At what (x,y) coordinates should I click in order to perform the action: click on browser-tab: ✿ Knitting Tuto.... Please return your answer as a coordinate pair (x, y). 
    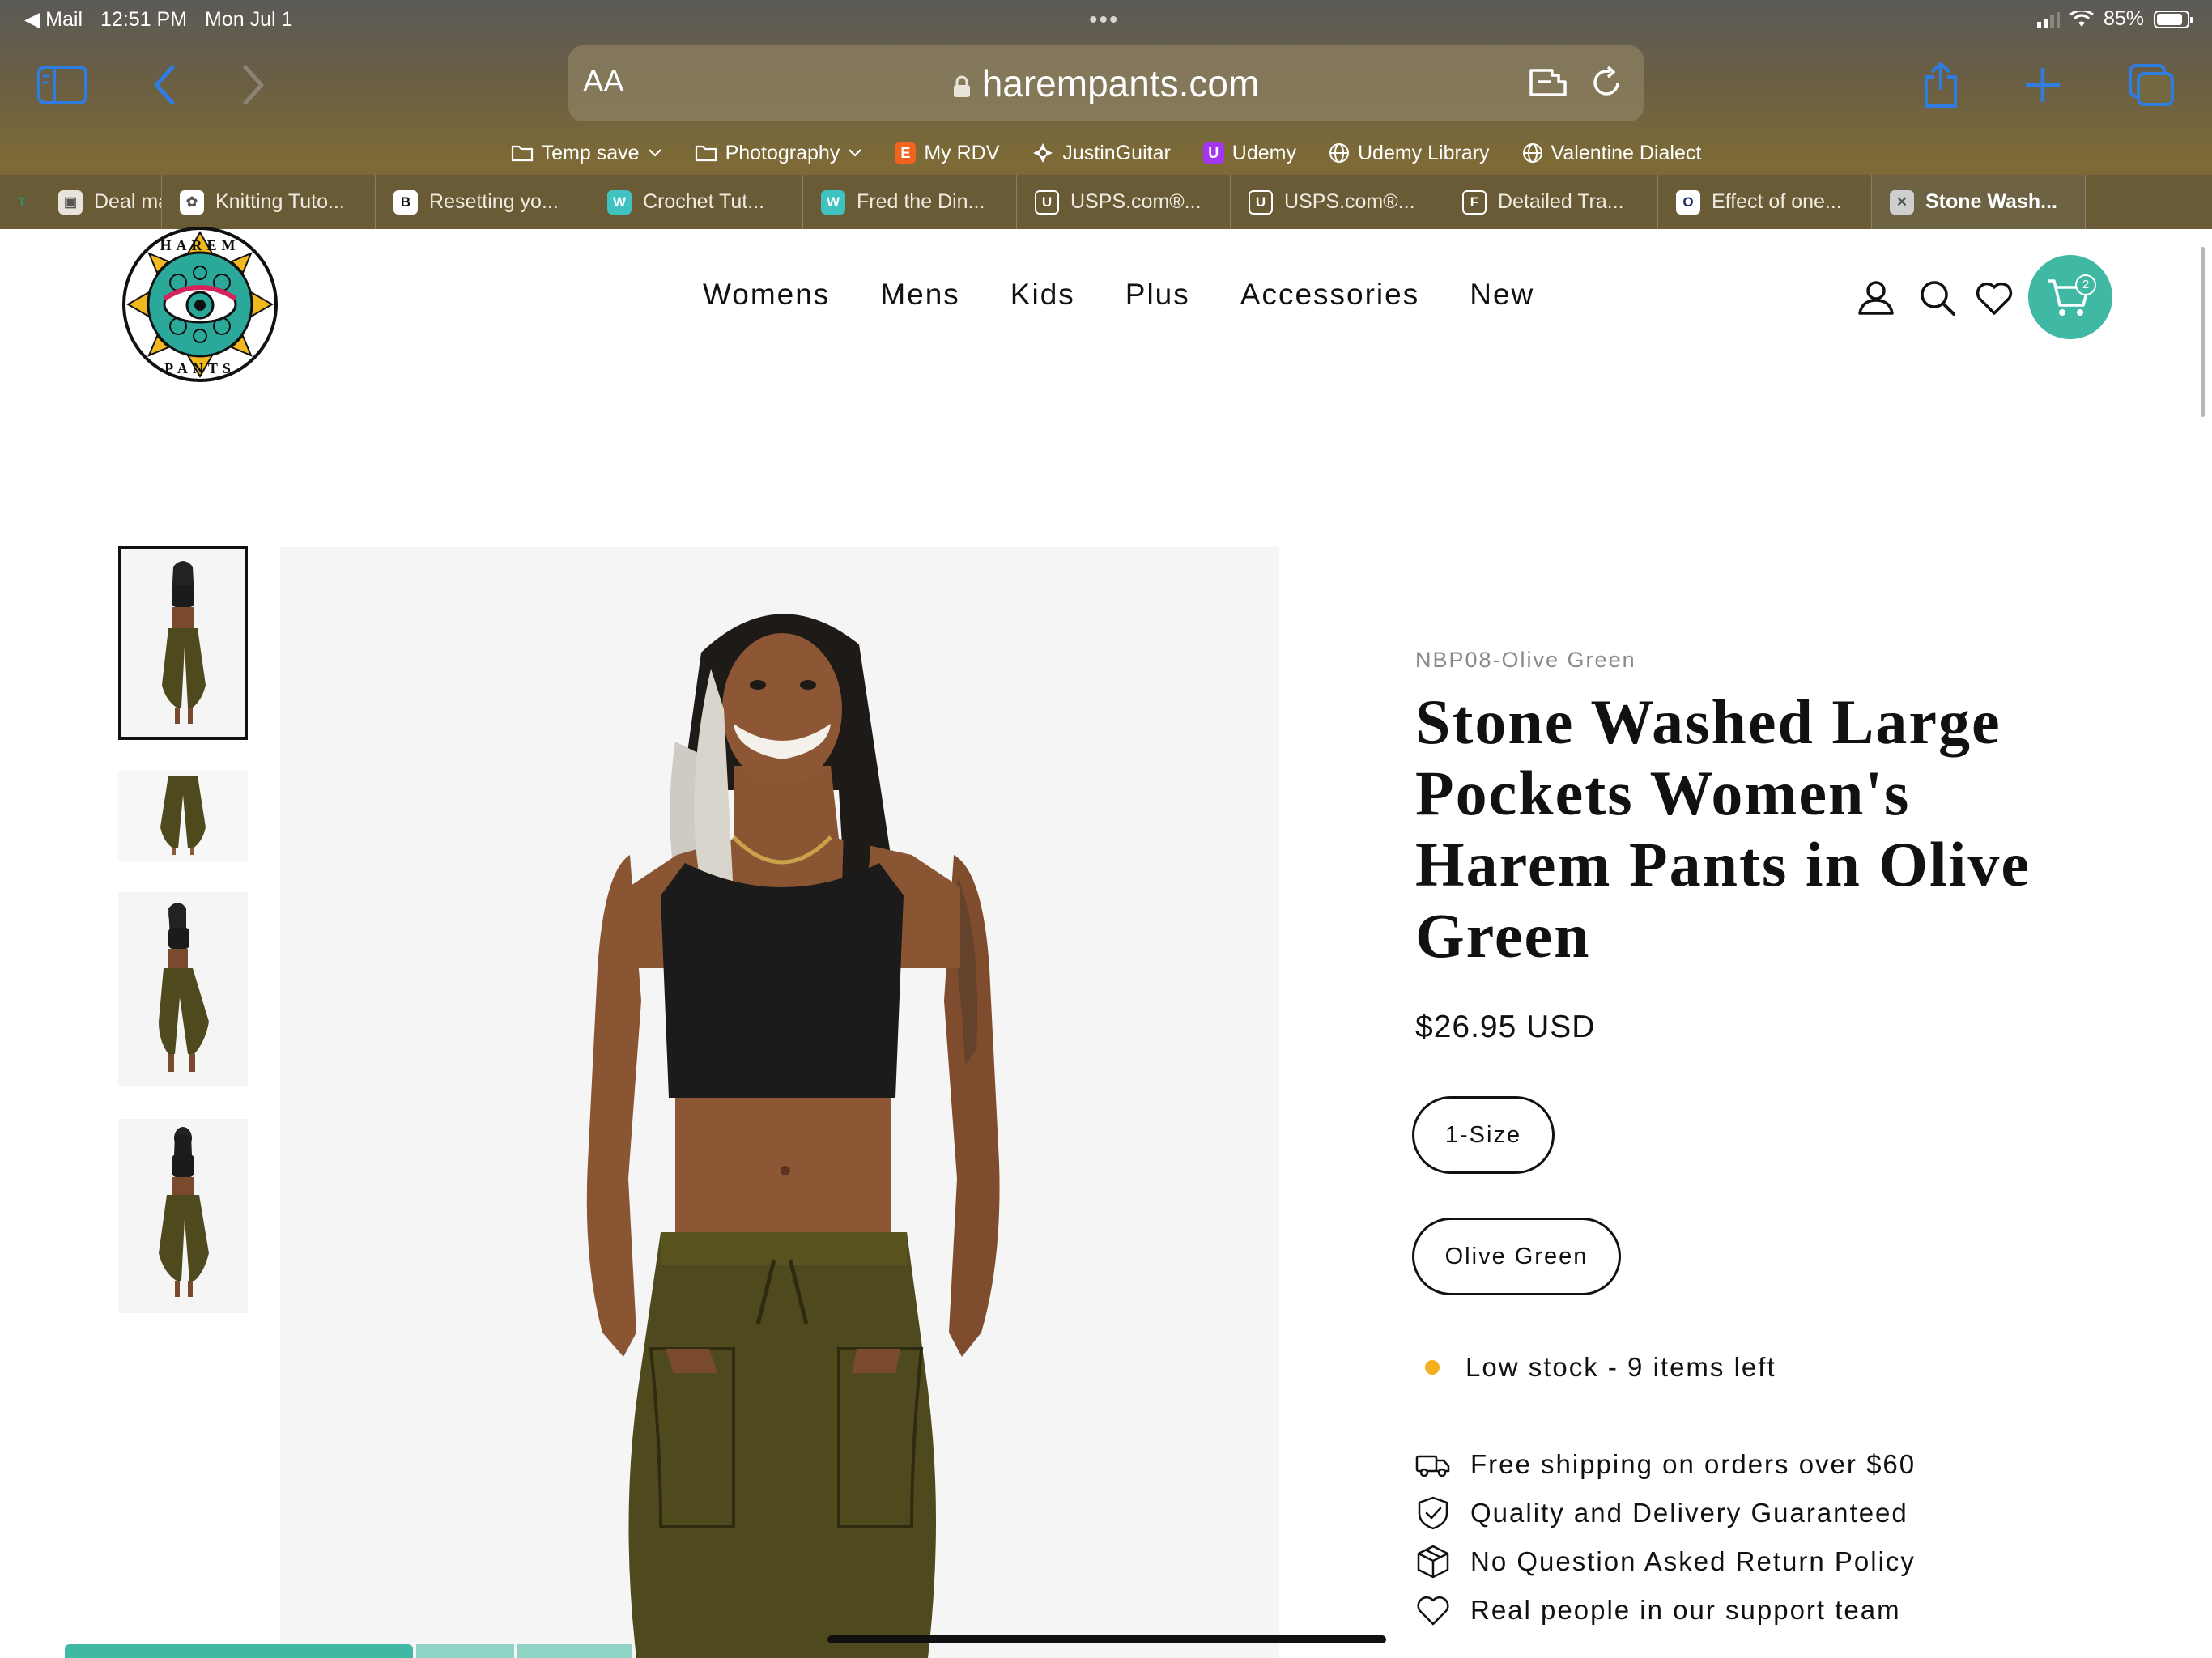
    Looking at the image, I should click on (269, 202).